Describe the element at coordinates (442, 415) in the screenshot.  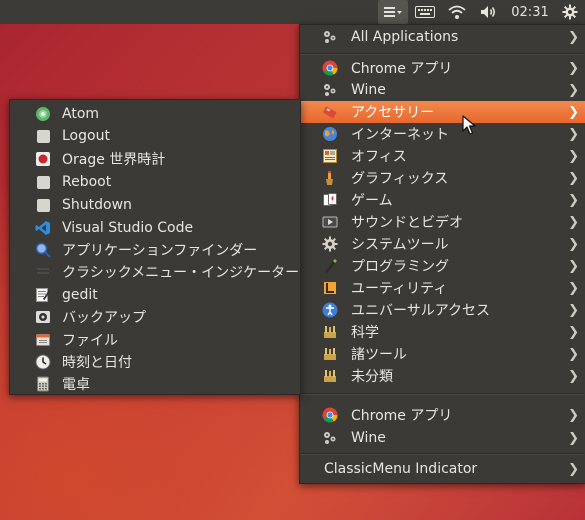
I see `menu-item-chrome-apps-2: Chrome アプリ ❯` at that location.